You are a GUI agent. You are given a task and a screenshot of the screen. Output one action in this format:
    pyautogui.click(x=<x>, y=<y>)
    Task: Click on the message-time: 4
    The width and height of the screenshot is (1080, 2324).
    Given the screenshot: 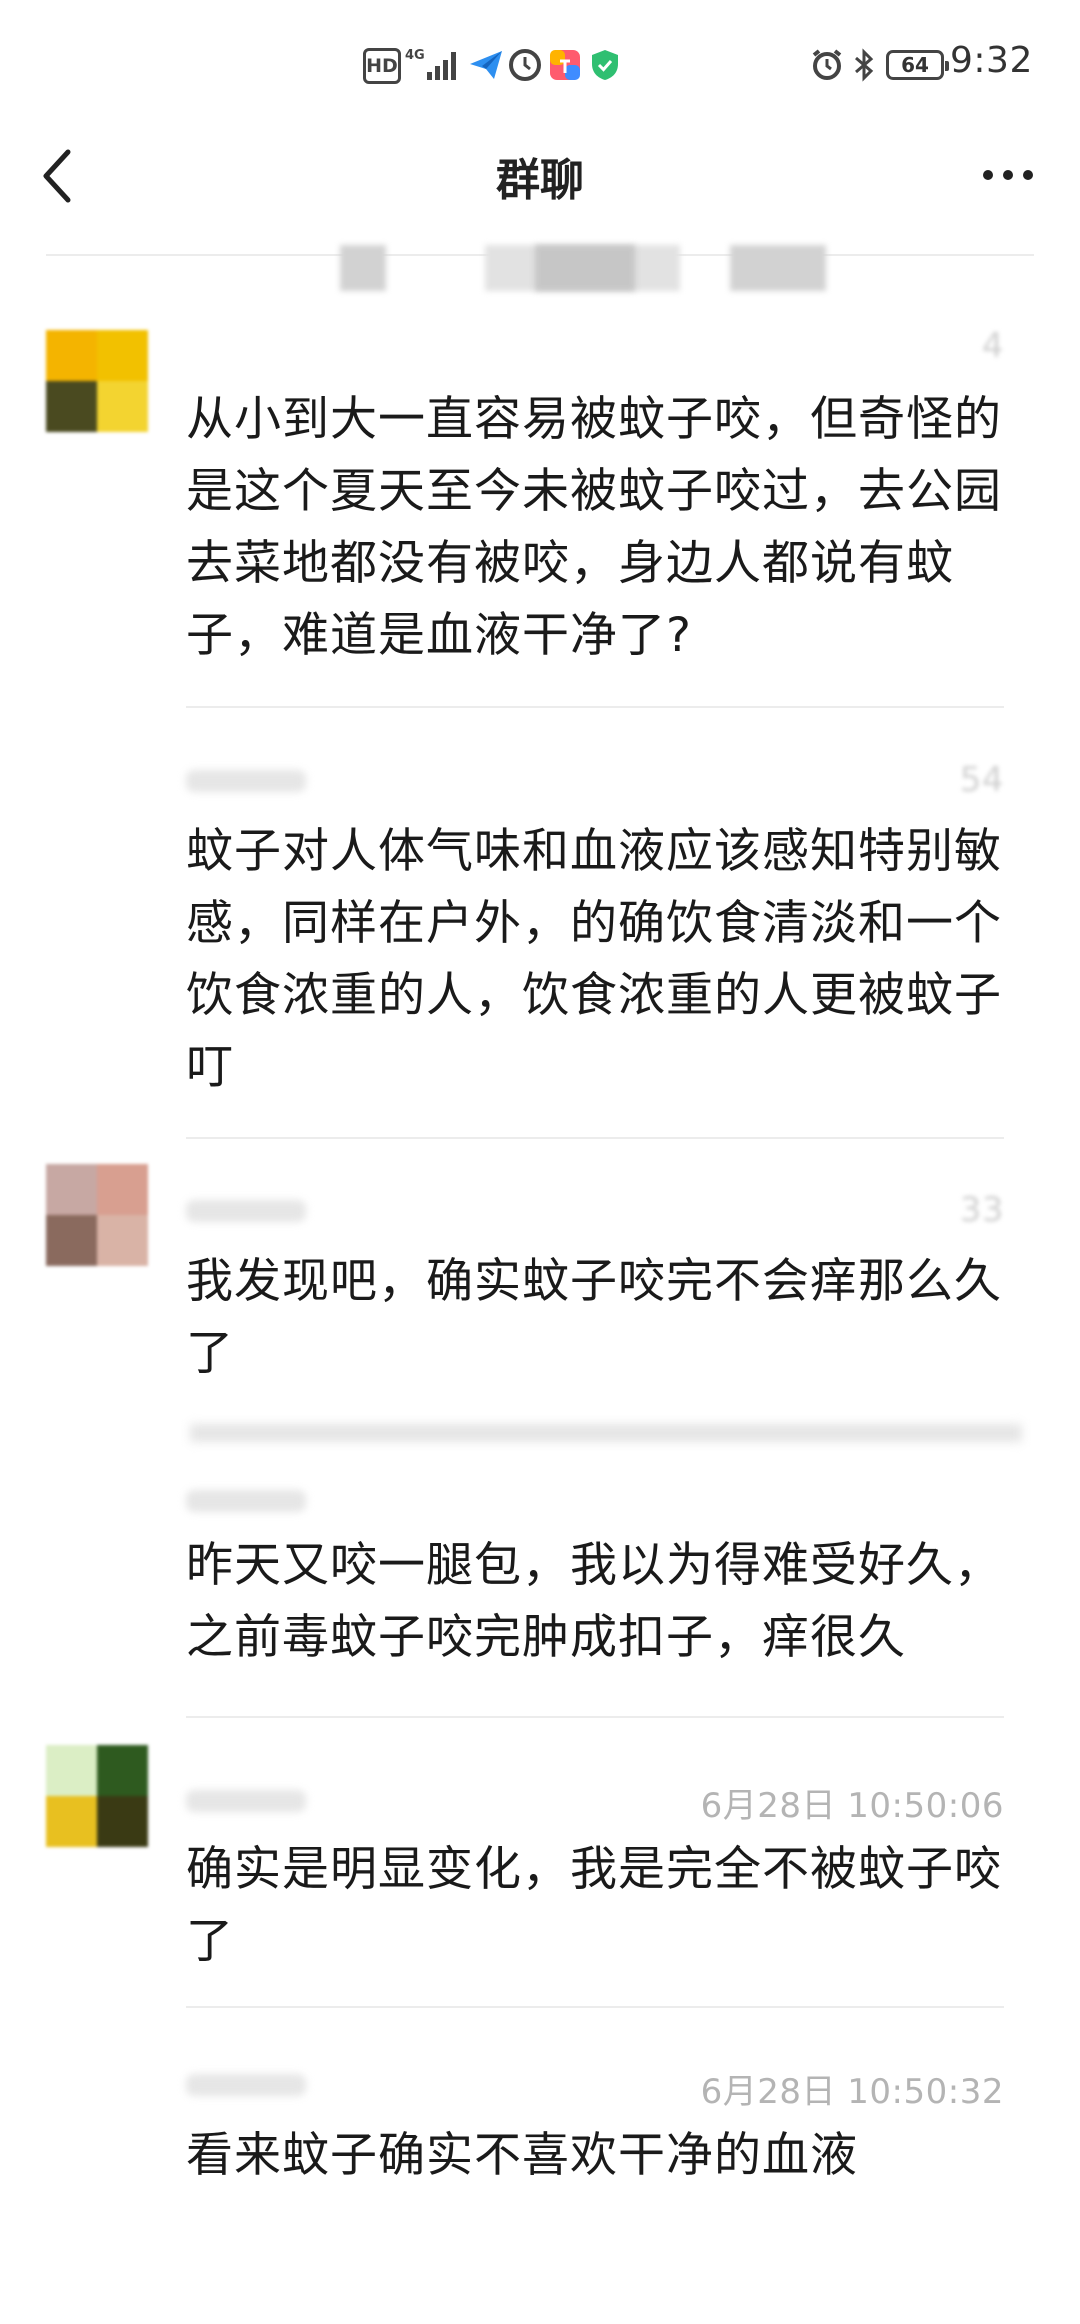 What is the action you would take?
    pyautogui.click(x=992, y=346)
    